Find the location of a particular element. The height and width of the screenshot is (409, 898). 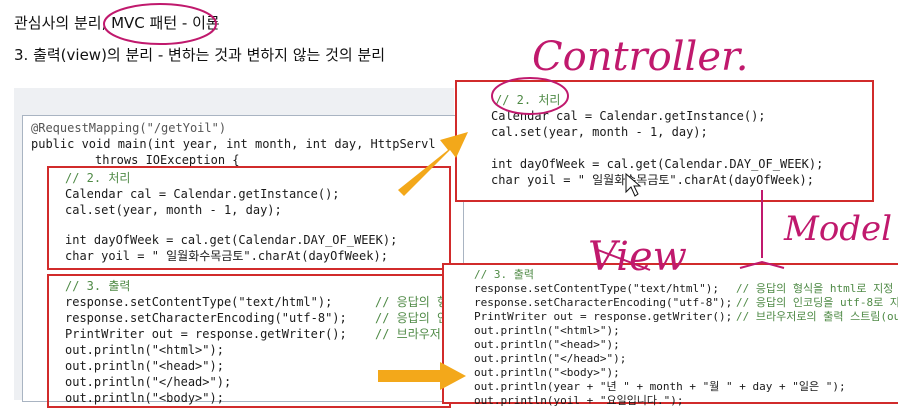

title-highlight-circle is located at coordinates (160, 24).